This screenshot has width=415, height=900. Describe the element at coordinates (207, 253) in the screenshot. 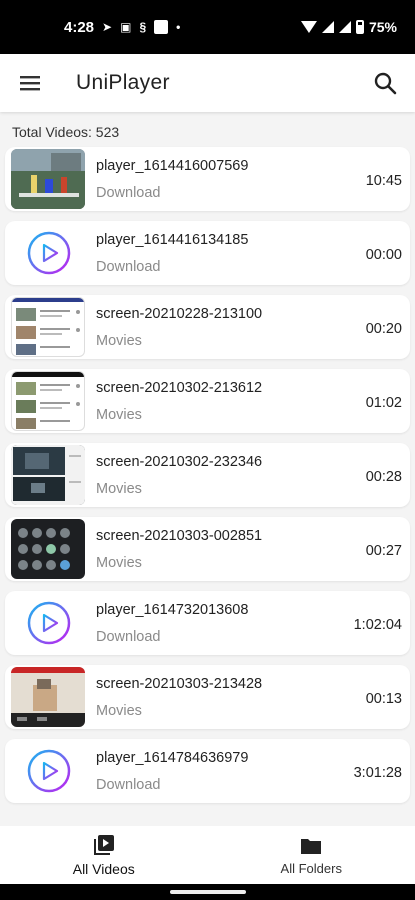

I see `video-item: player_1614416134185 Download 00:00` at that location.